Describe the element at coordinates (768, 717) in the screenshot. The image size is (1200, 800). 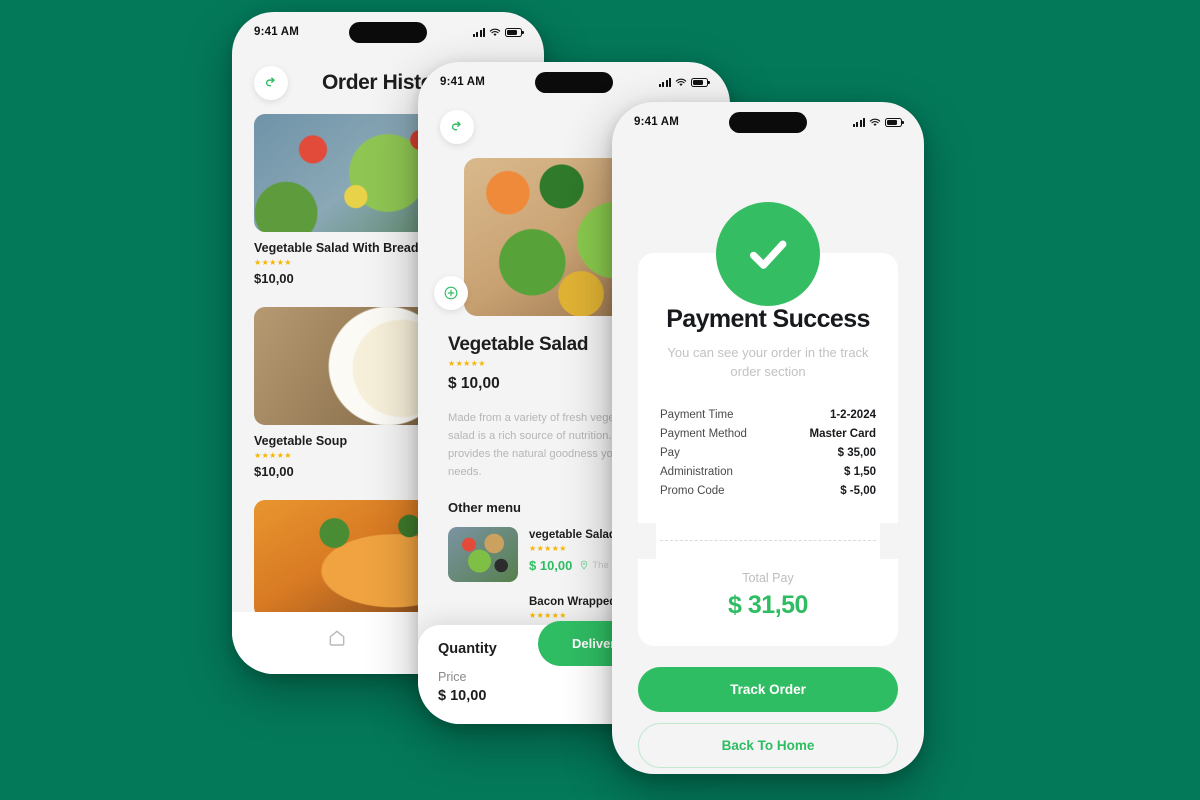
I see `payment-actions: Track Order Back To Home` at that location.